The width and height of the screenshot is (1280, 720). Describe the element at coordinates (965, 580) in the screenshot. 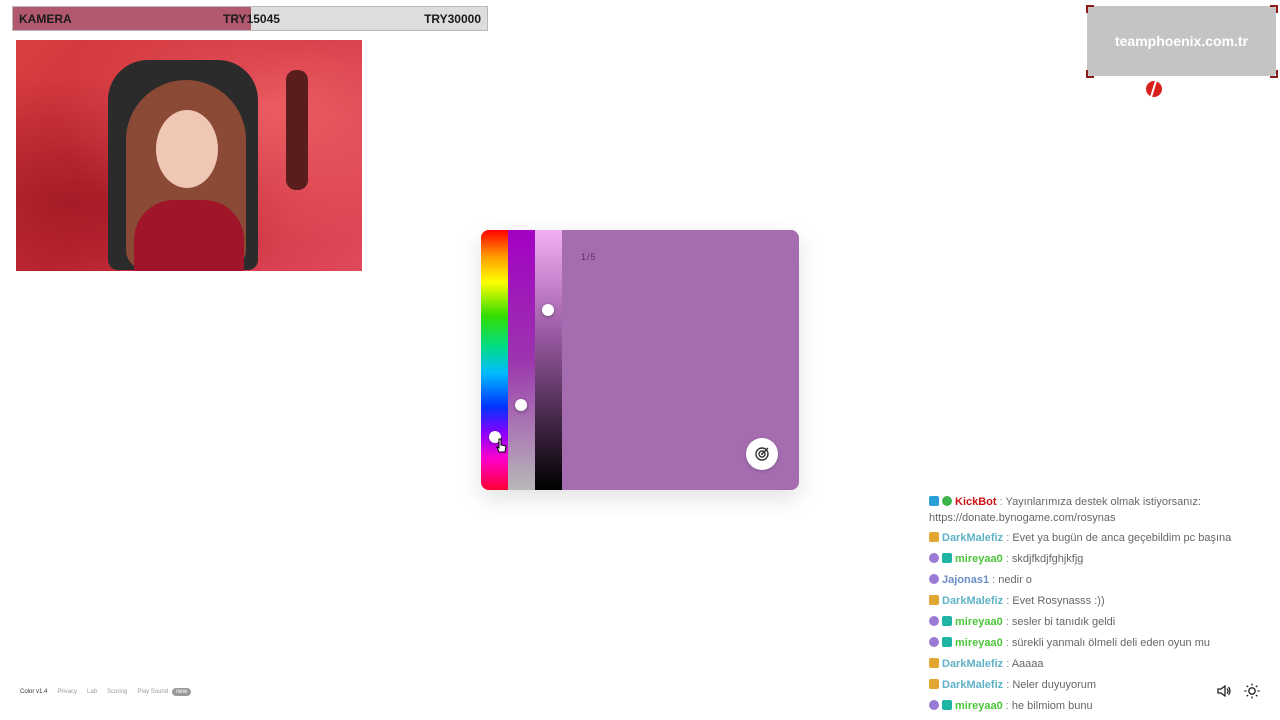

I see `chat-username: Jajonas1` at that location.